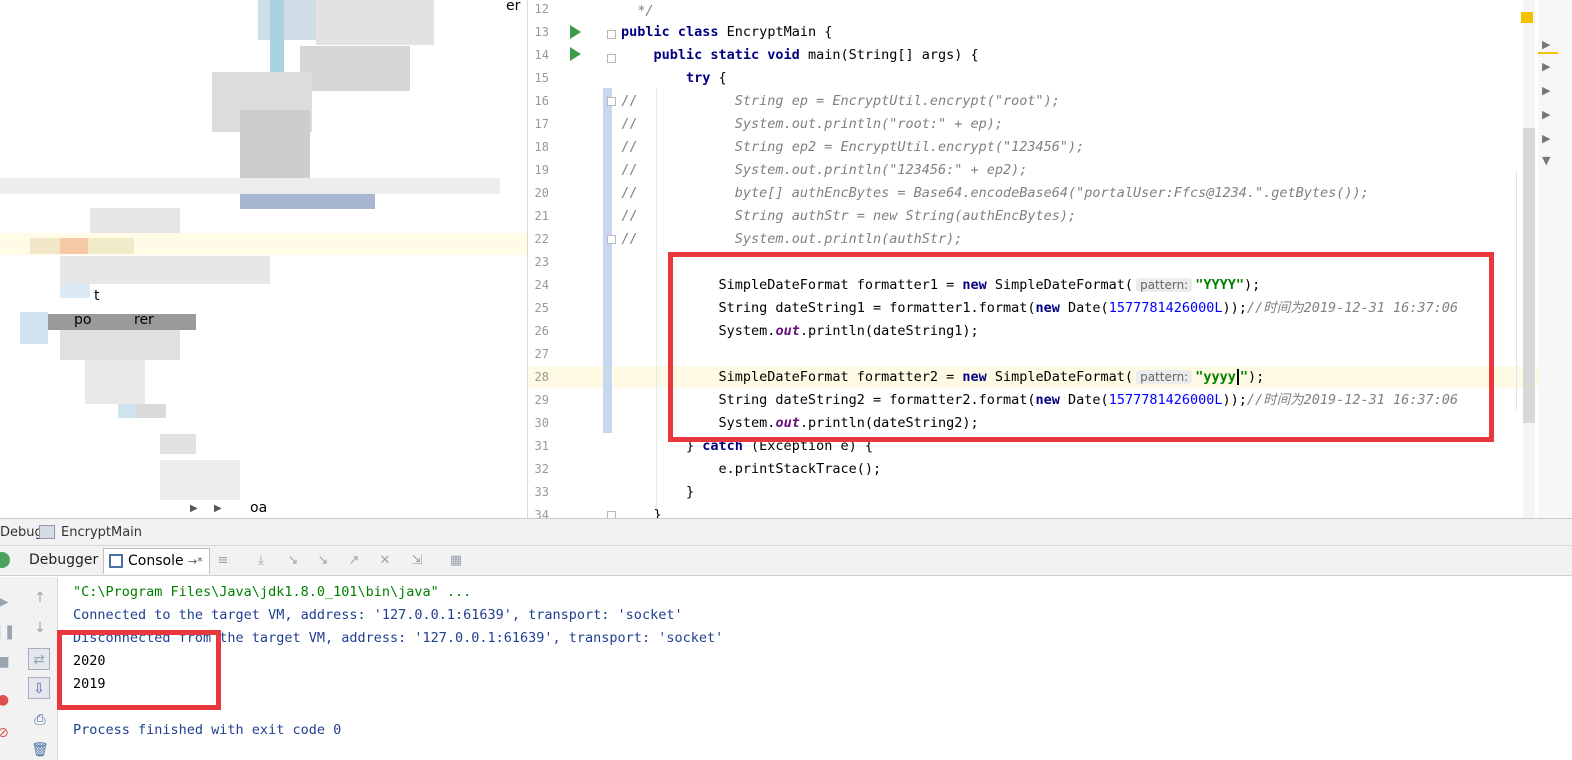  What do you see at coordinates (64, 561) in the screenshot?
I see `tab-debugger: Debugger` at bounding box center [64, 561].